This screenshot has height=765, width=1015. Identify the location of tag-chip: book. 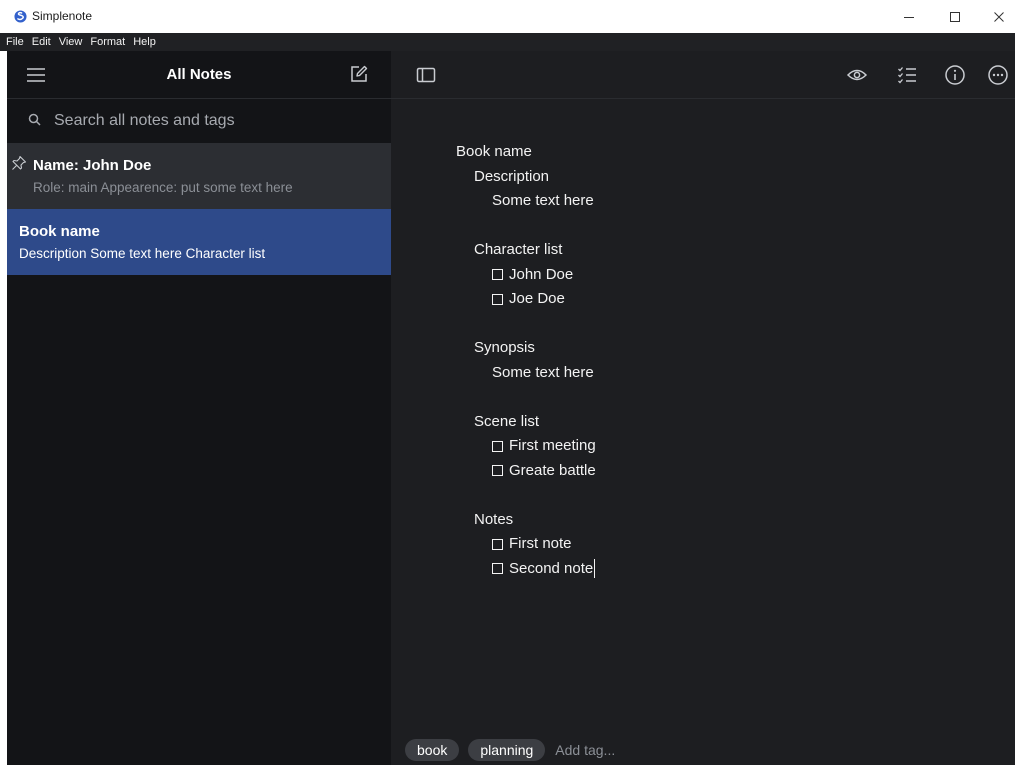
(432, 750).